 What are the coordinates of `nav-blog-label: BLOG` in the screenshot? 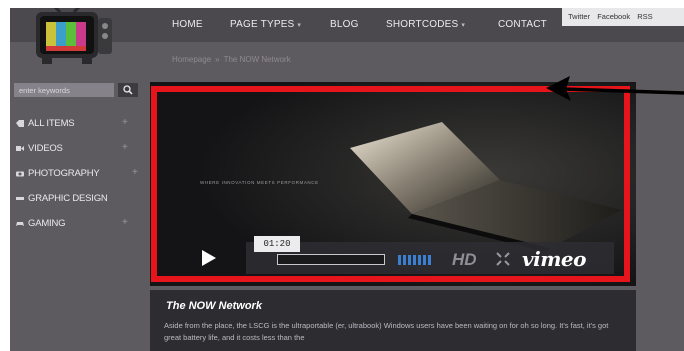 It's located at (344, 24).